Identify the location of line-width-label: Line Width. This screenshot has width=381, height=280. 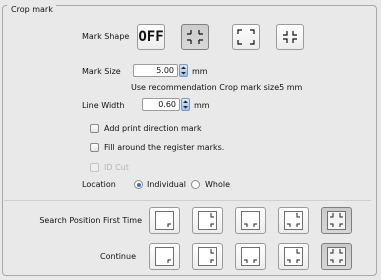
(103, 105).